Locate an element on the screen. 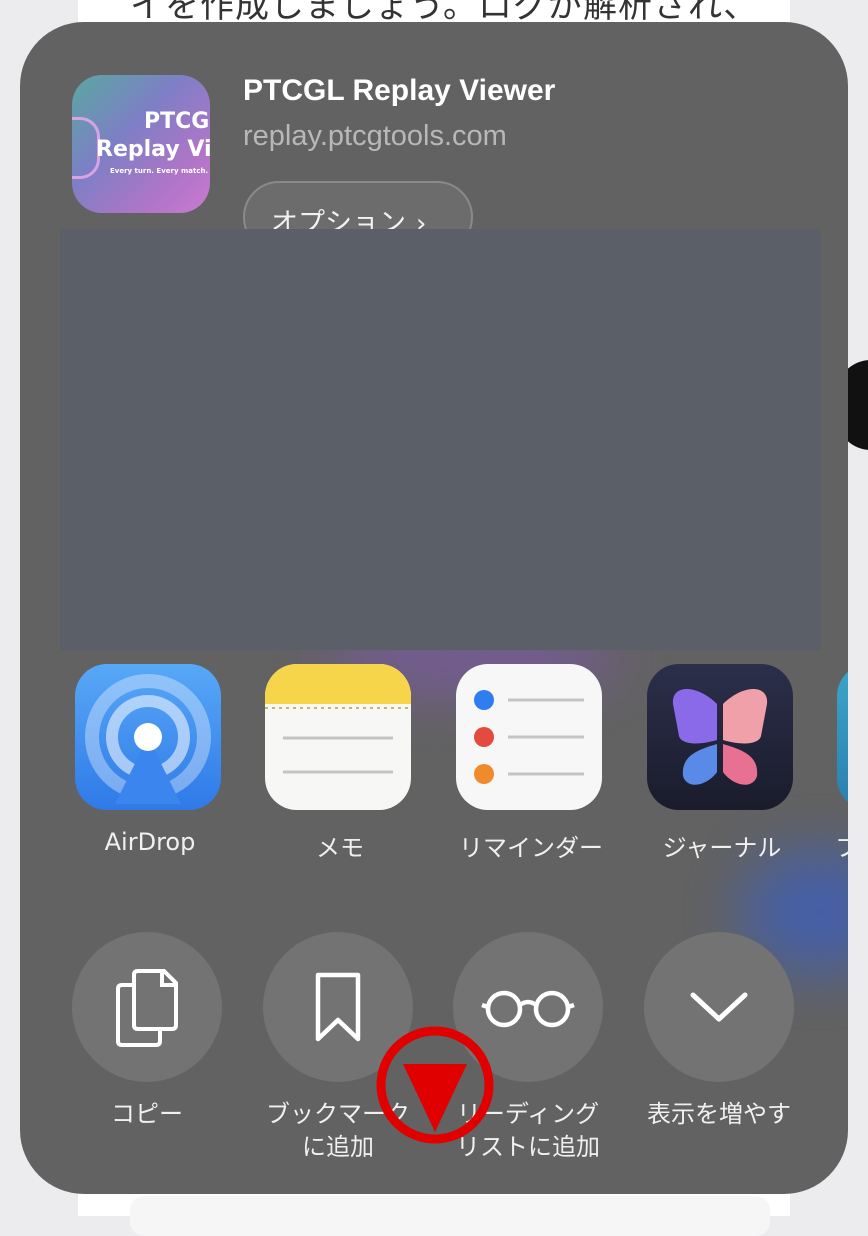 The height and width of the screenshot is (1236, 868). journal-icon is located at coordinates (720, 737).